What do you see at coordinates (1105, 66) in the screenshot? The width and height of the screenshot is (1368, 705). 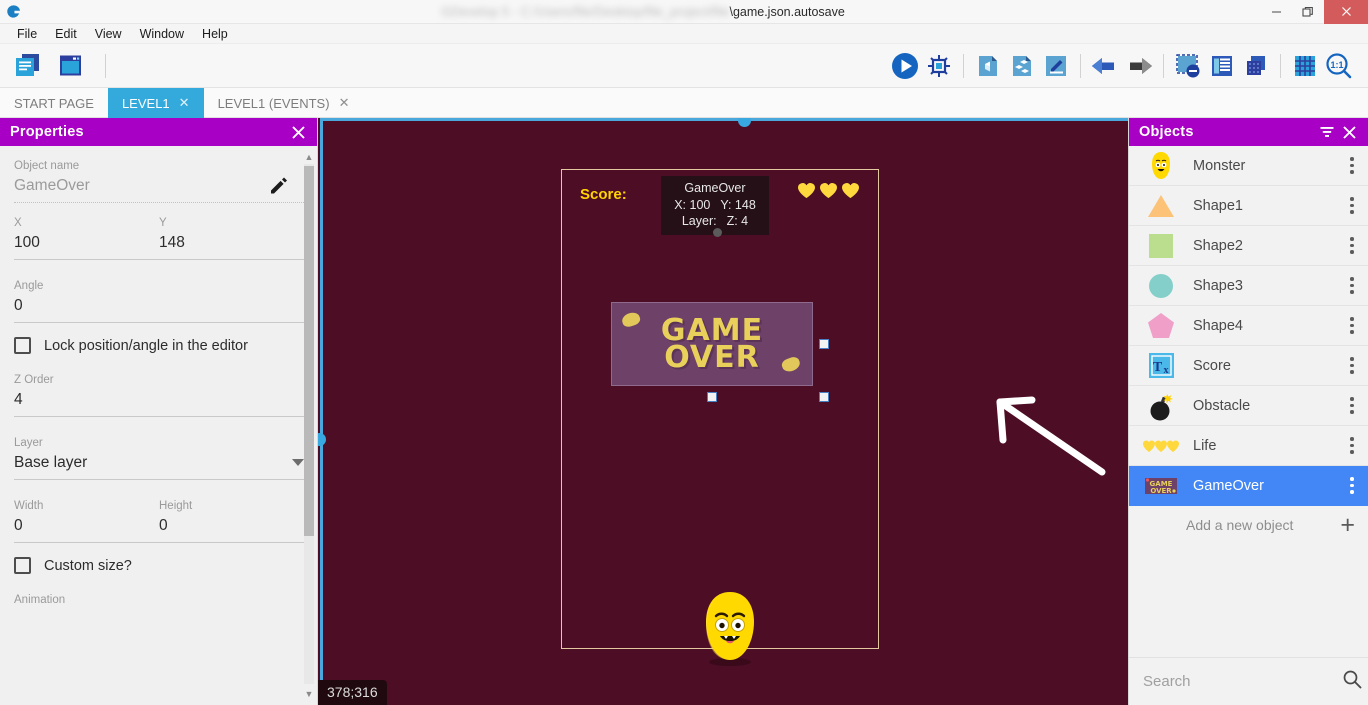 I see `undo-icon` at bounding box center [1105, 66].